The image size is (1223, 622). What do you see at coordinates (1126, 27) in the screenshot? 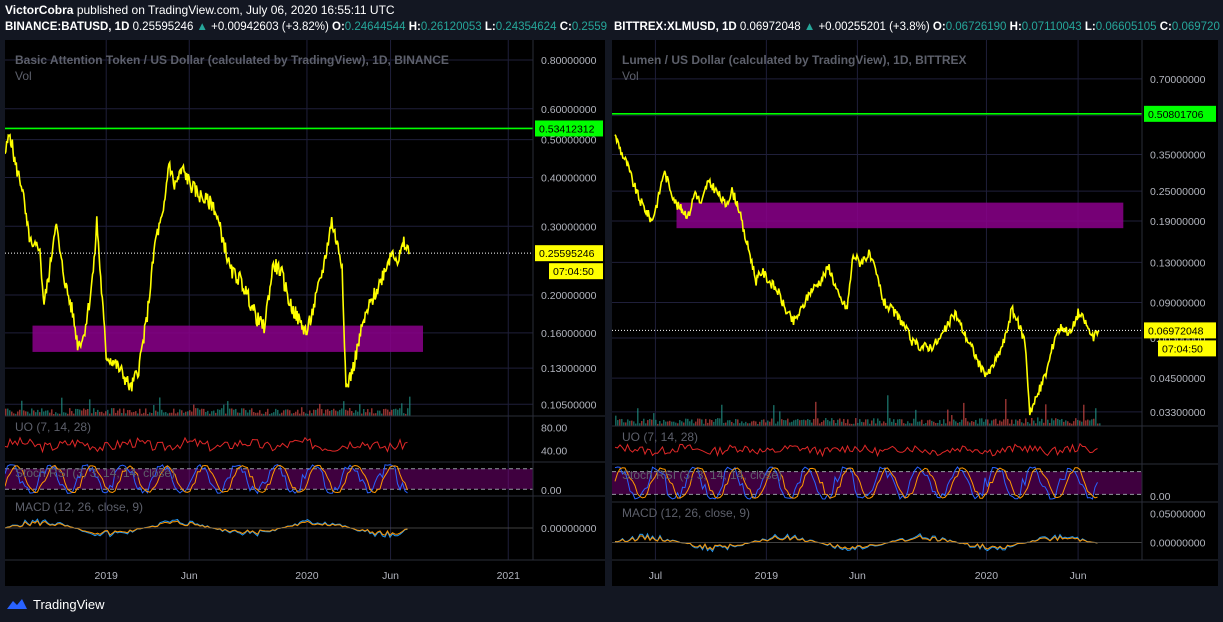
I see `ticker-low: 0.06605105` at bounding box center [1126, 27].